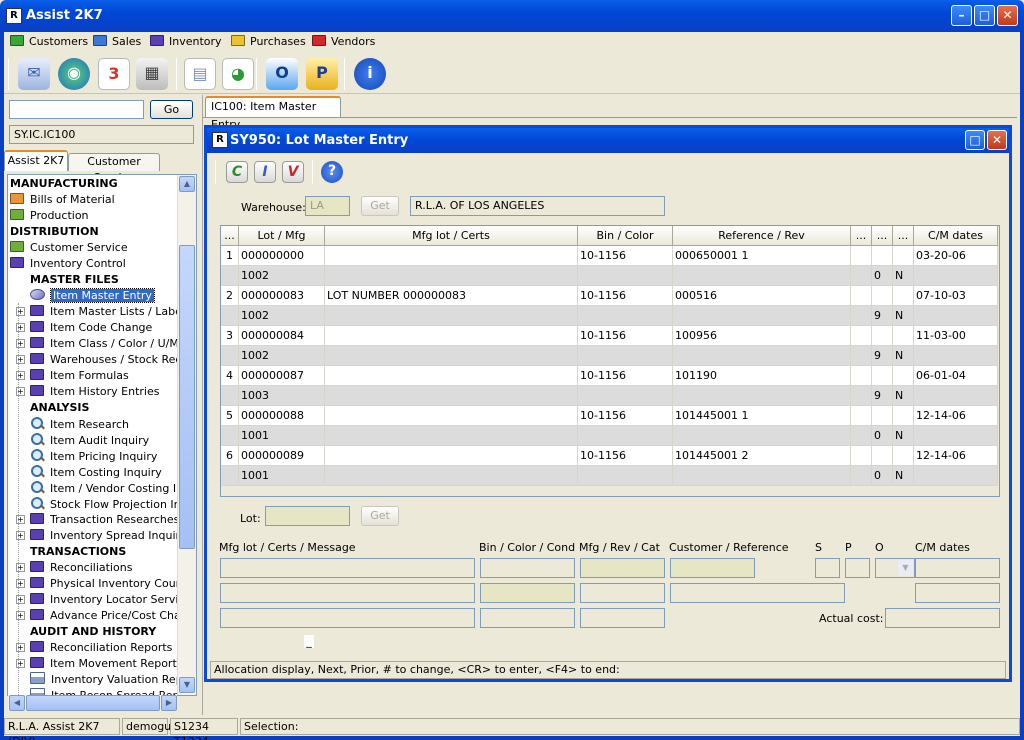 This screenshot has width=1024, height=740. I want to click on scroll-hthumb, so click(93, 703).